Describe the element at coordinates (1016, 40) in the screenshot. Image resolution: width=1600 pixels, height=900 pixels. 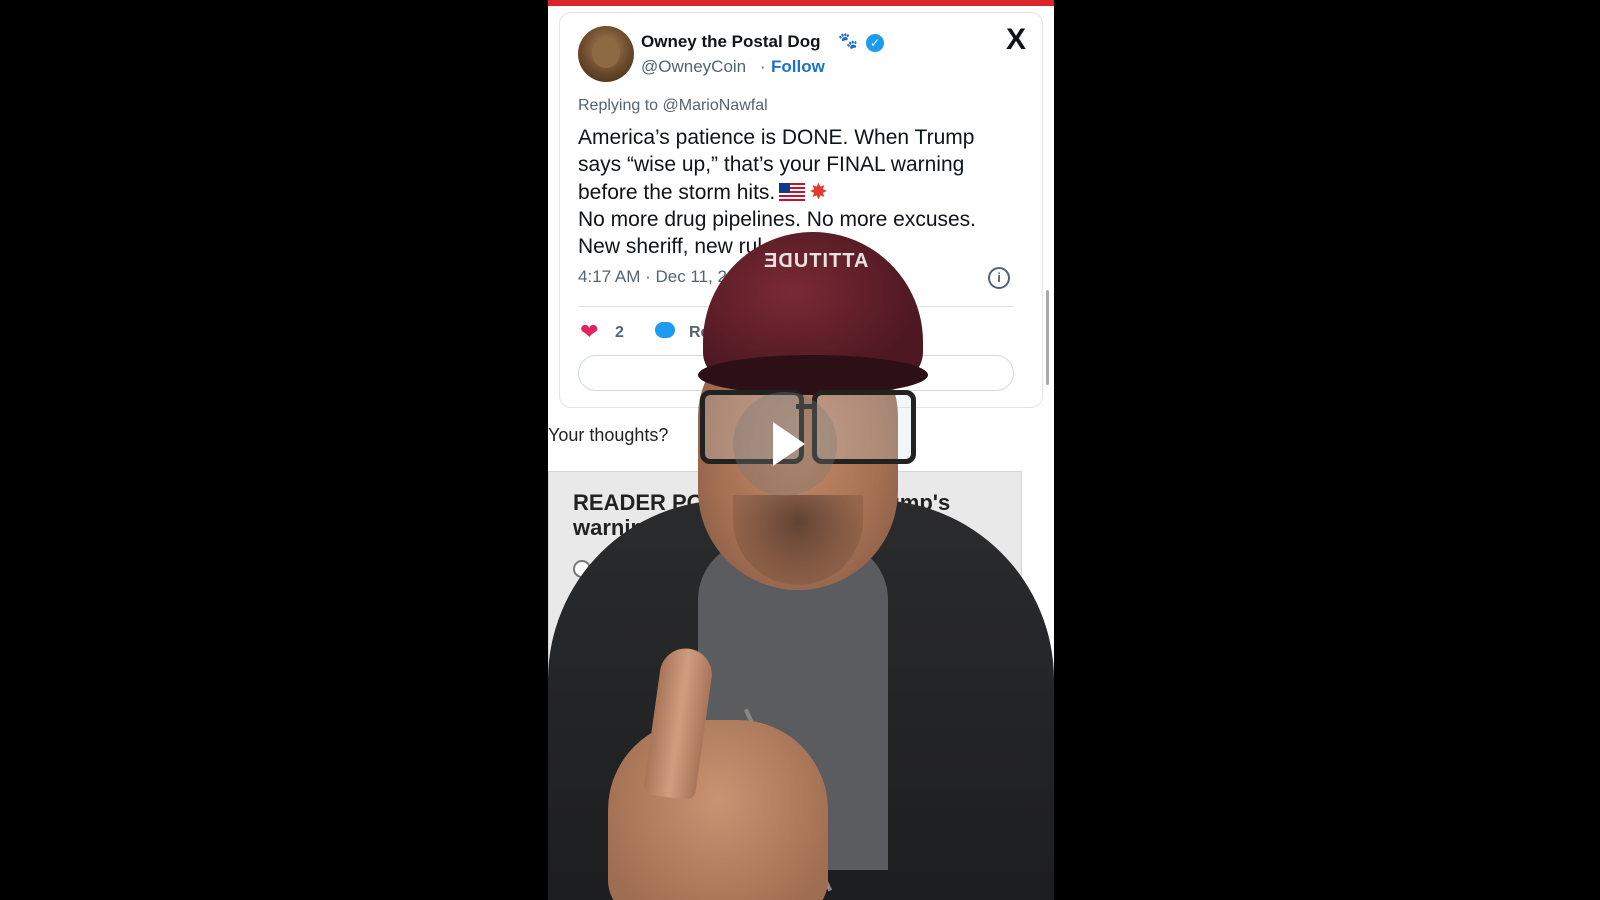
I see `x-logo-icon: X` at that location.